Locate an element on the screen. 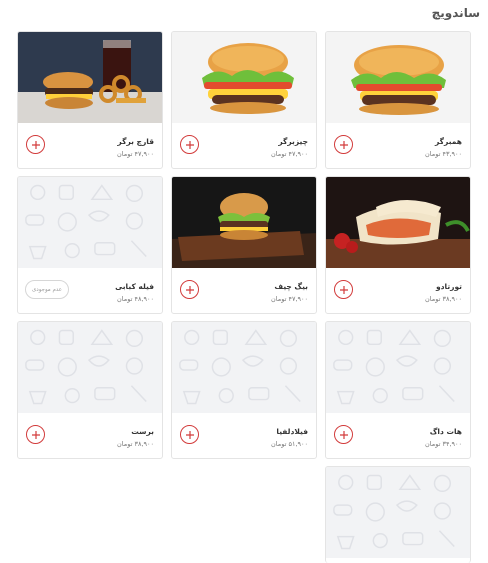  product-price: ۴۸,۹۰۰ تومان is located at coordinates (135, 299).